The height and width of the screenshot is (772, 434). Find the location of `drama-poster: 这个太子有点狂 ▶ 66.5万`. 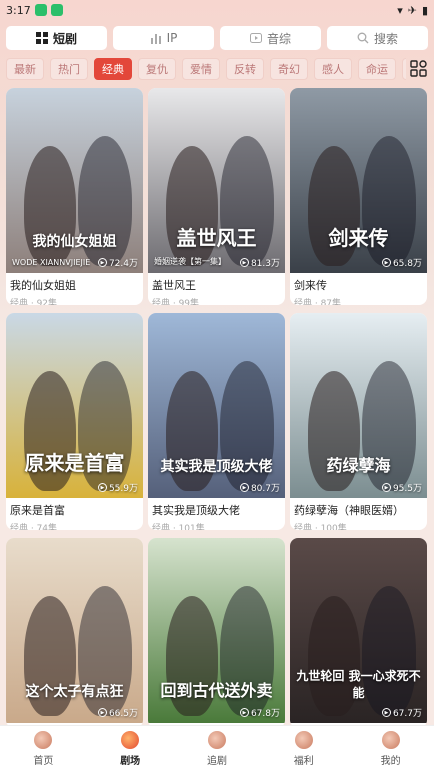

drama-poster: 这个太子有点狂 ▶ 66.5万 is located at coordinates (74, 630).